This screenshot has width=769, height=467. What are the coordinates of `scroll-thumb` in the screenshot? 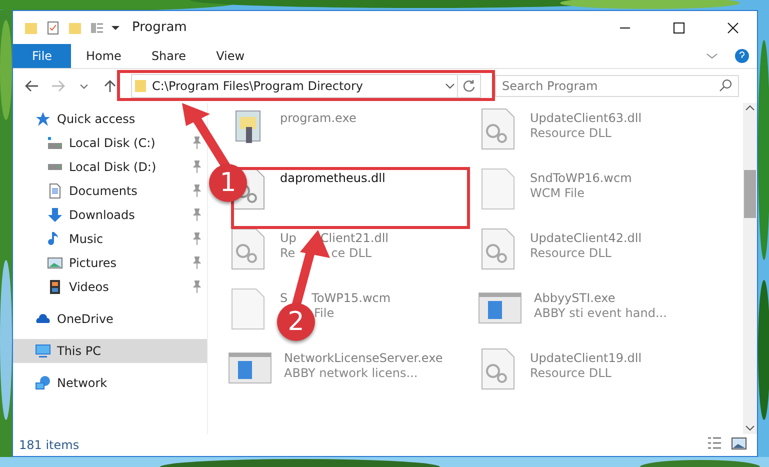 It's located at (750, 194).